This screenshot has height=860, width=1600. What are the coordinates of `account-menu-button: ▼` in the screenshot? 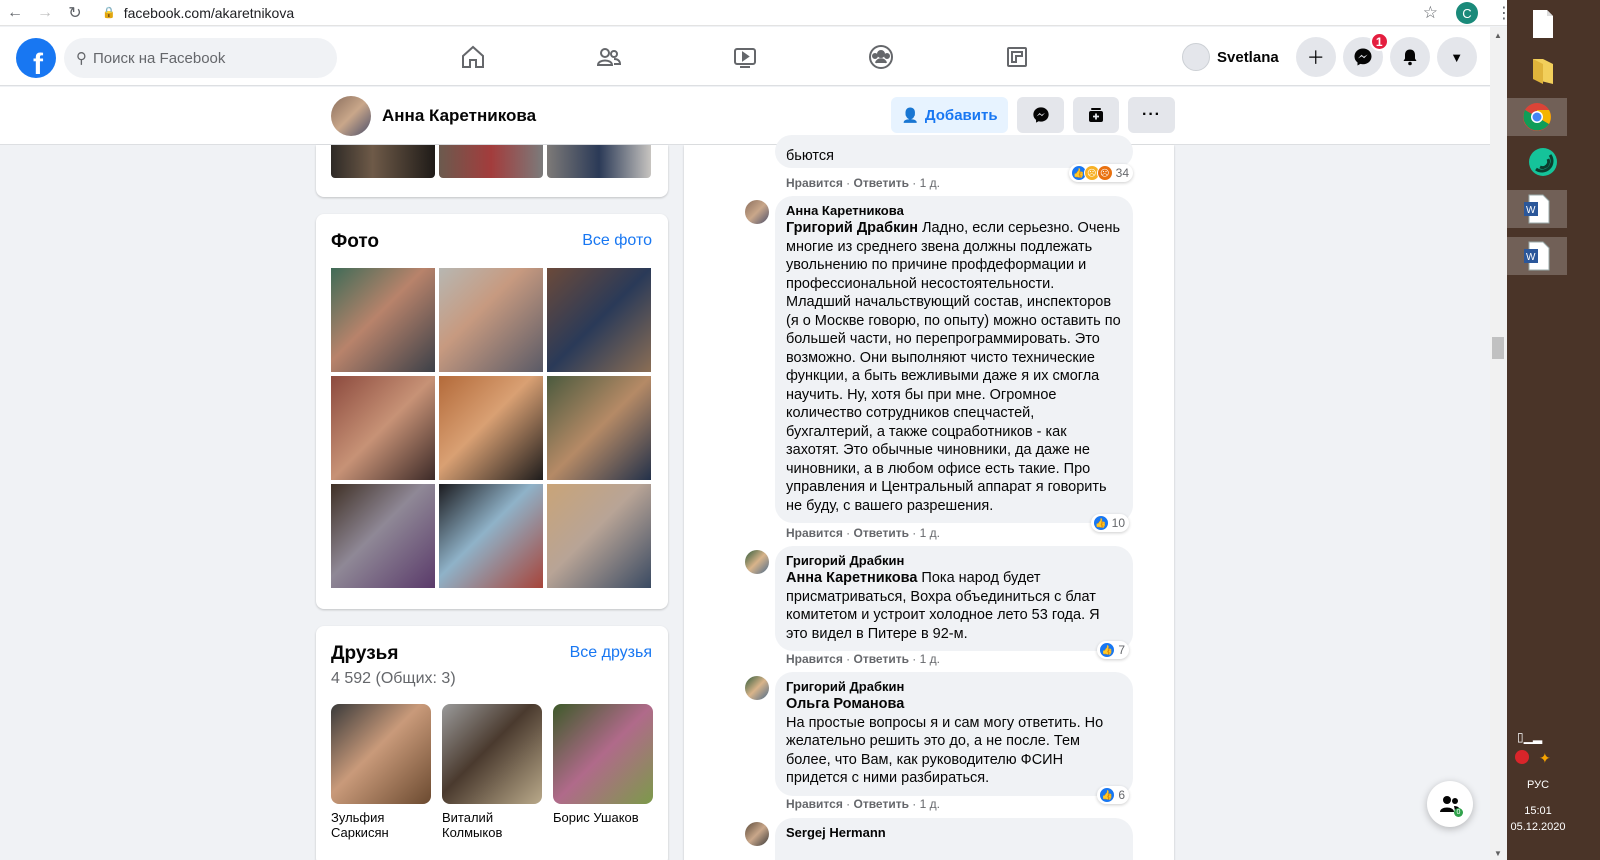 It's located at (1456, 57).